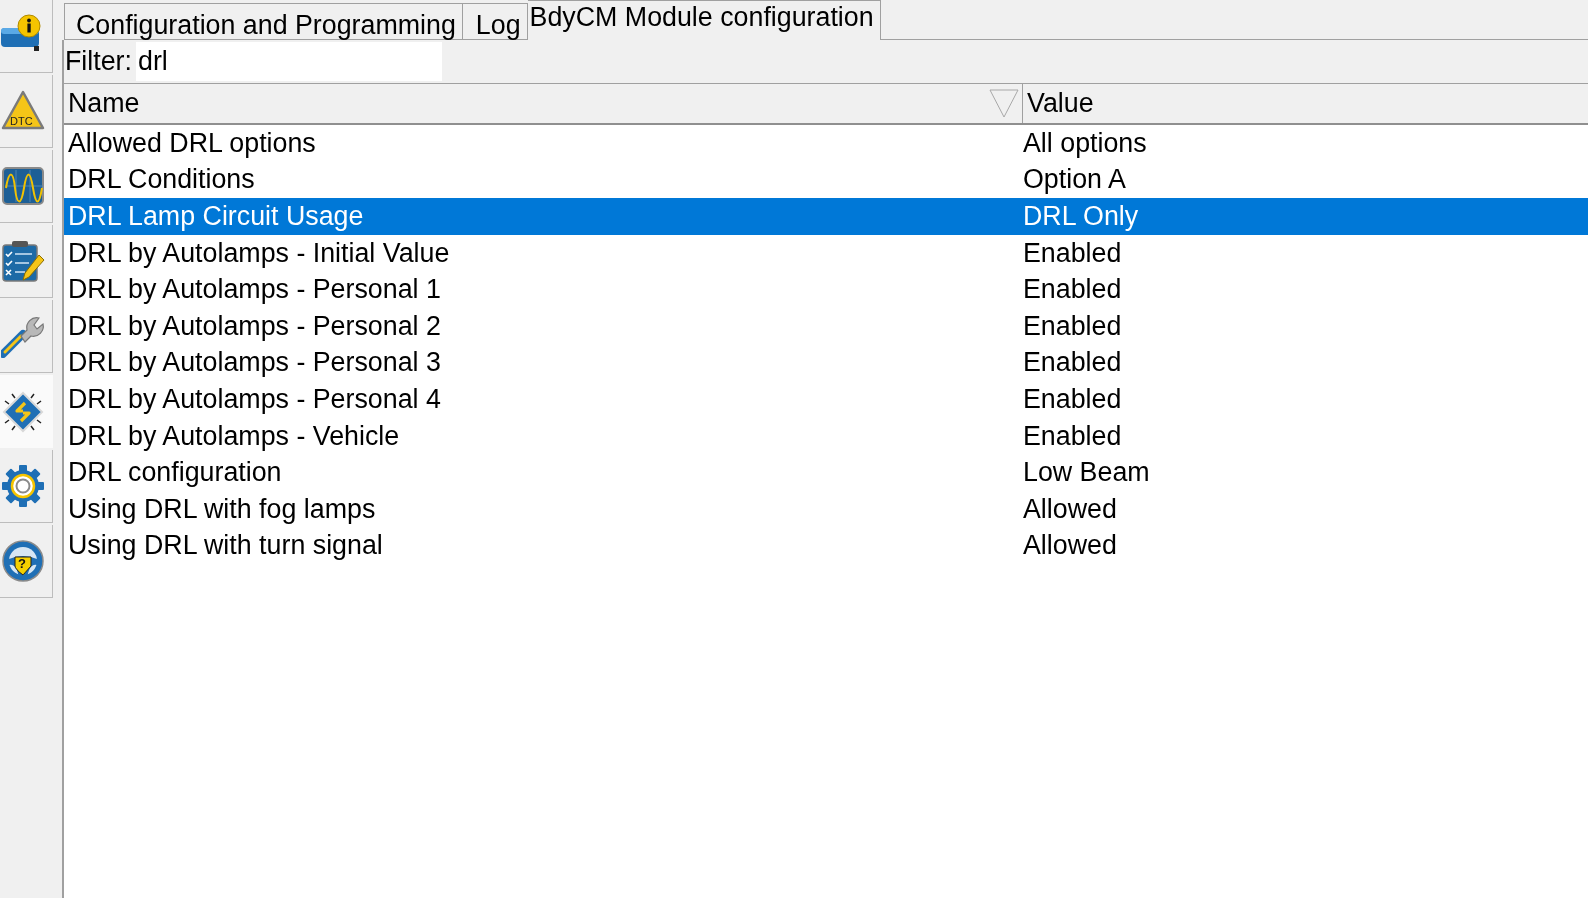 The width and height of the screenshot is (1588, 898). What do you see at coordinates (543, 103) in the screenshot?
I see `column-header: Name` at bounding box center [543, 103].